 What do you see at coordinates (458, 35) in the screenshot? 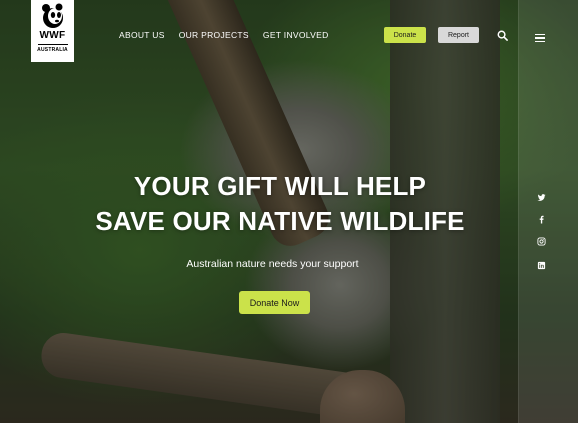
I see `report-button: Report` at bounding box center [458, 35].